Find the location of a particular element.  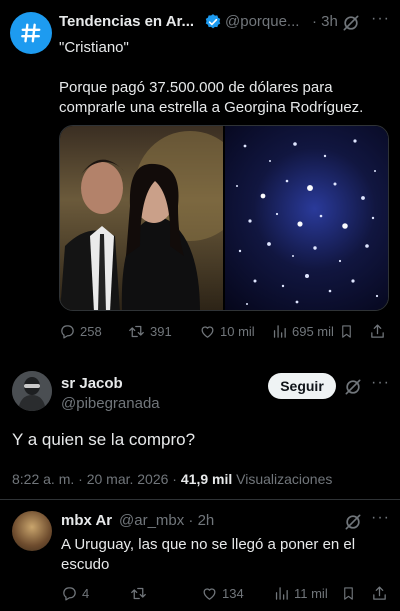

reply-count: 258 is located at coordinates (91, 331).